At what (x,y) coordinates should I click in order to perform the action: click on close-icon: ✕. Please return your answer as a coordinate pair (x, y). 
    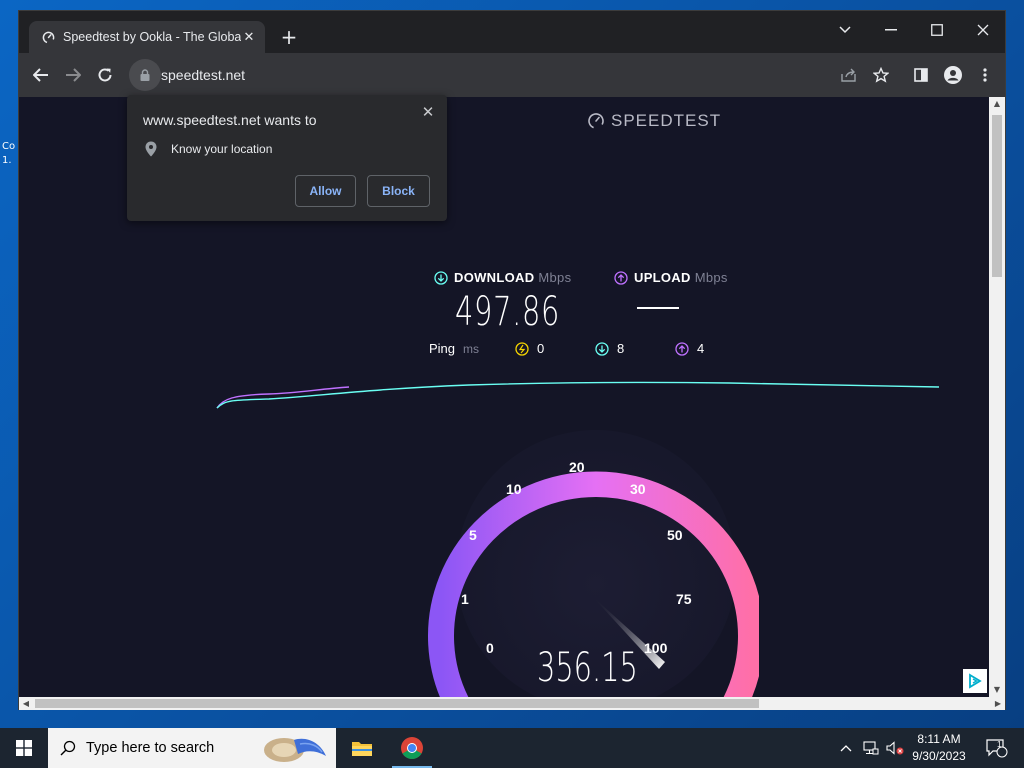
    Looking at the image, I should click on (428, 112).